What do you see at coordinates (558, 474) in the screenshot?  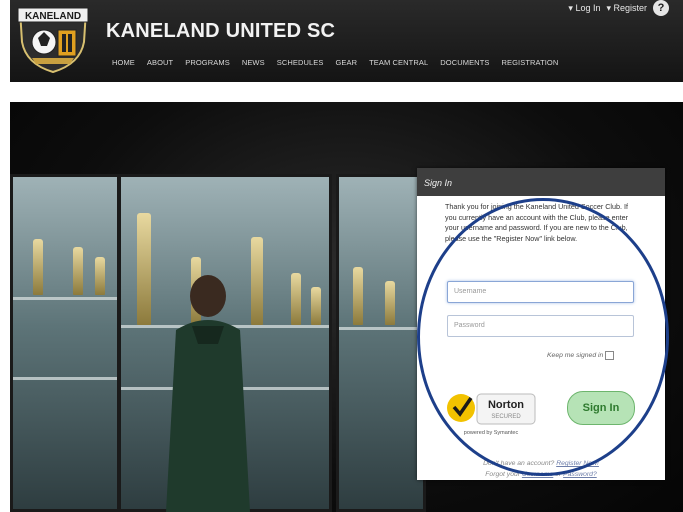 I see `or-text: or` at bounding box center [558, 474].